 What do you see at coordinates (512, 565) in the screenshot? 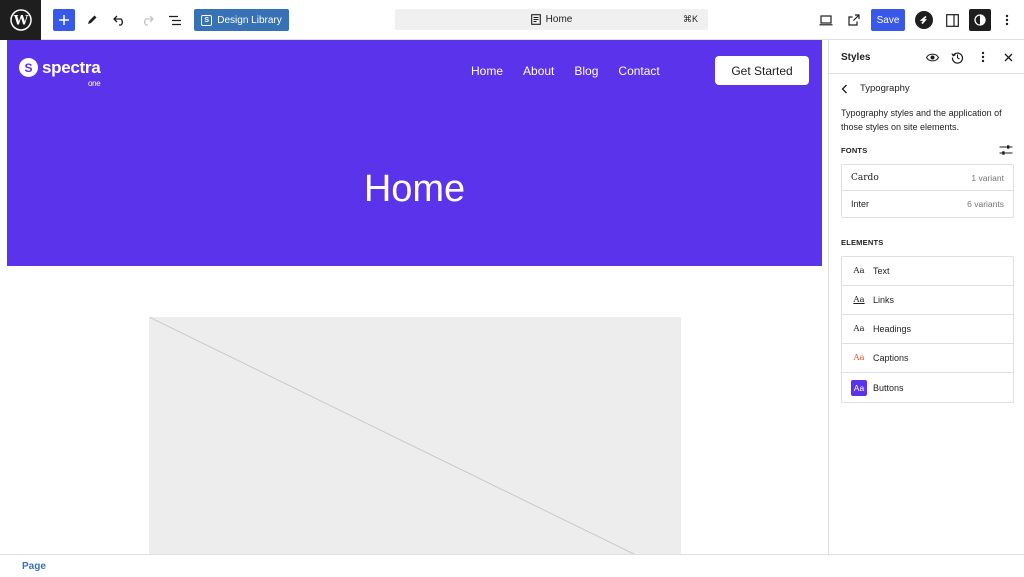
I see `block-breadcrumb-bar: Page` at bounding box center [512, 565].